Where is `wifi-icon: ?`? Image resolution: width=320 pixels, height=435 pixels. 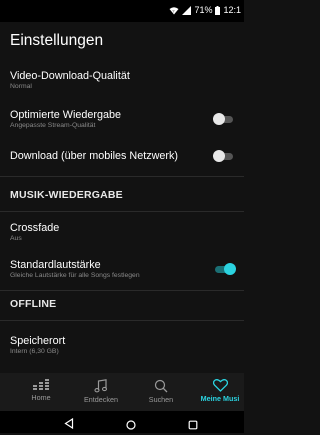
wifi-icon: ? is located at coordinates (174, 10).